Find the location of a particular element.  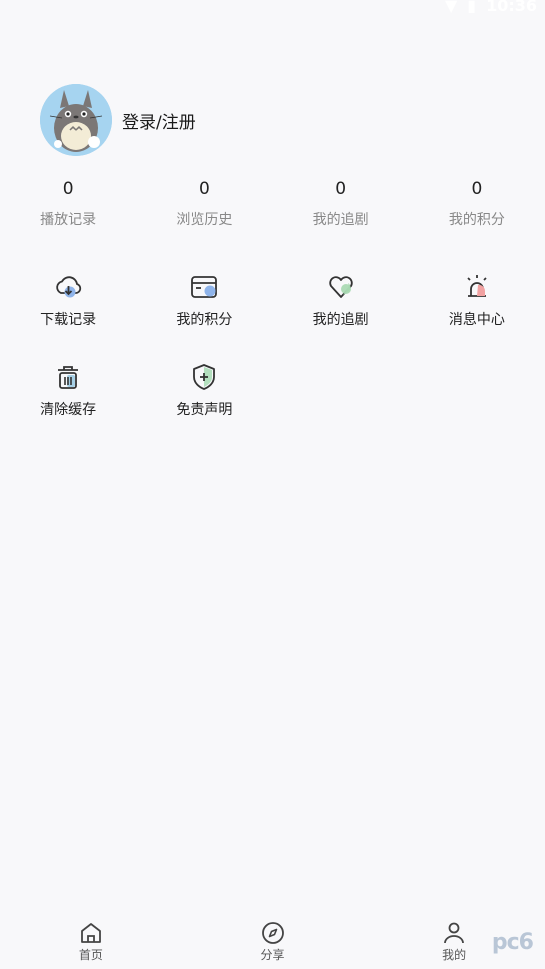

tool-download-record: 下载记录 is located at coordinates (68, 300).